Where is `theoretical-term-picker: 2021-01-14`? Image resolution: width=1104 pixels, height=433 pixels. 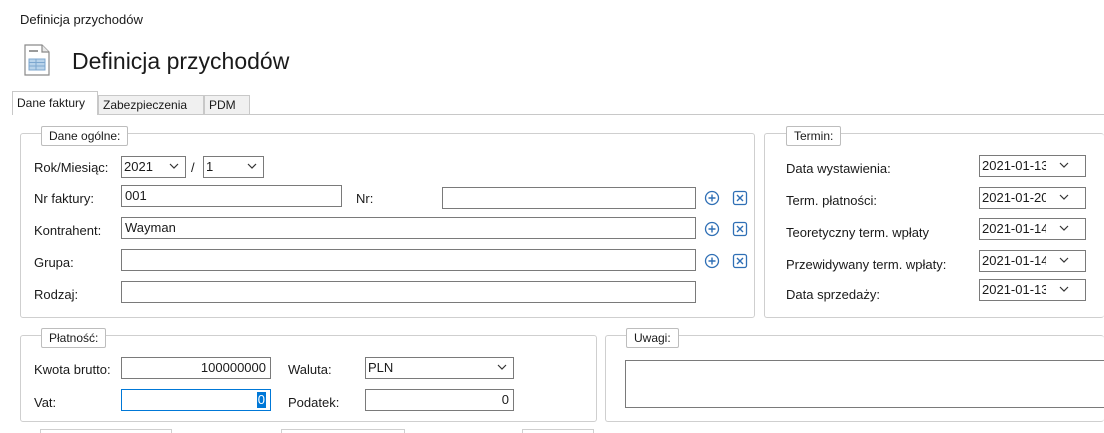
theoretical-term-picker: 2021-01-14 is located at coordinates (1032, 229).